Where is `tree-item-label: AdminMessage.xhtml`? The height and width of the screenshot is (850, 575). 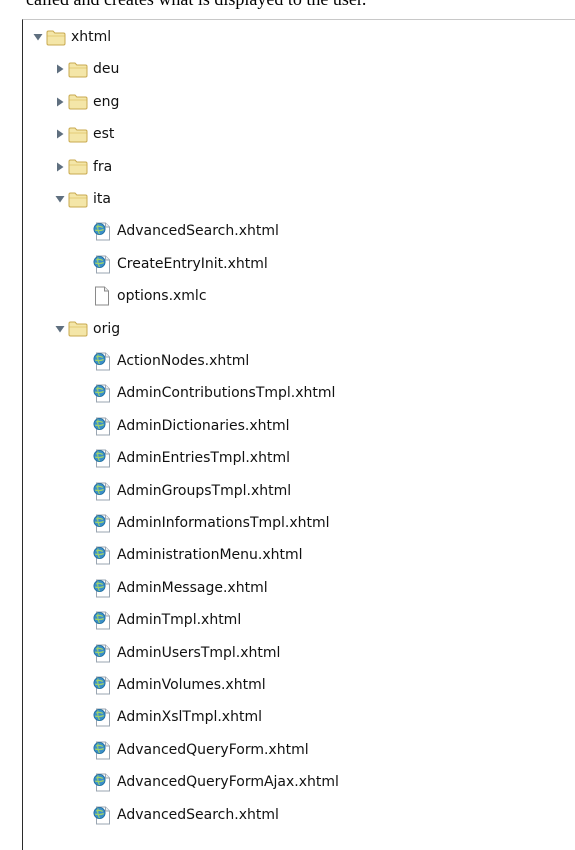 tree-item-label: AdminMessage.xhtml is located at coordinates (192, 587).